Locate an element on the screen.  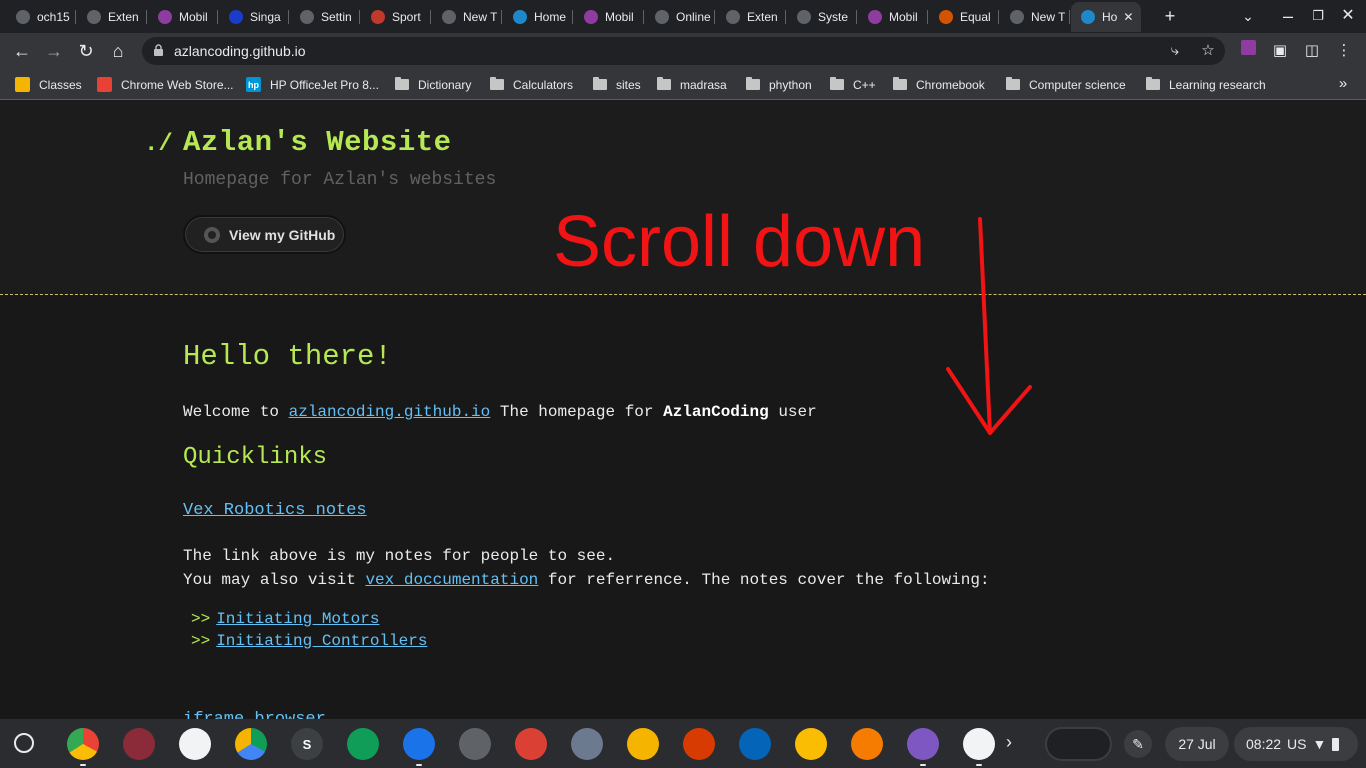
keep-app-icon is located at coordinates (811, 744).